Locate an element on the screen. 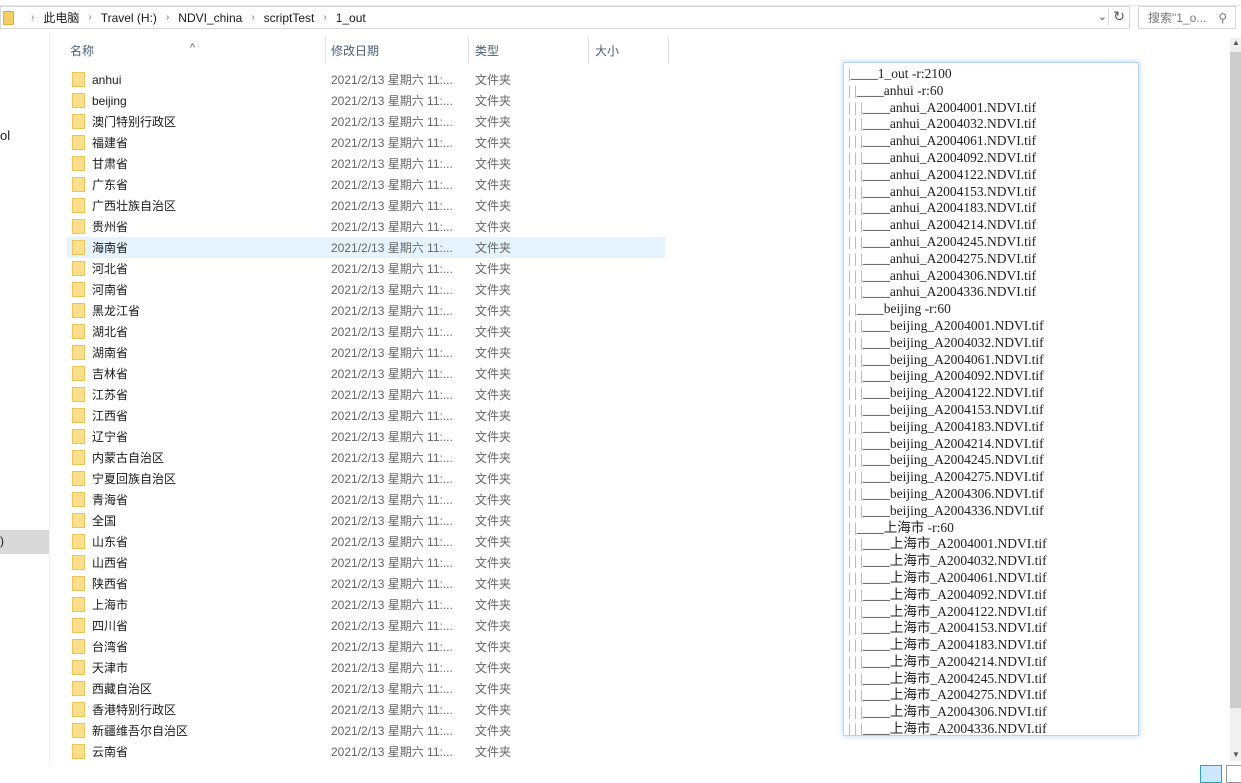 The height and width of the screenshot is (783, 1241). tree-entry: ____beijing_A2004306.NDVI.tif is located at coordinates (953, 493).